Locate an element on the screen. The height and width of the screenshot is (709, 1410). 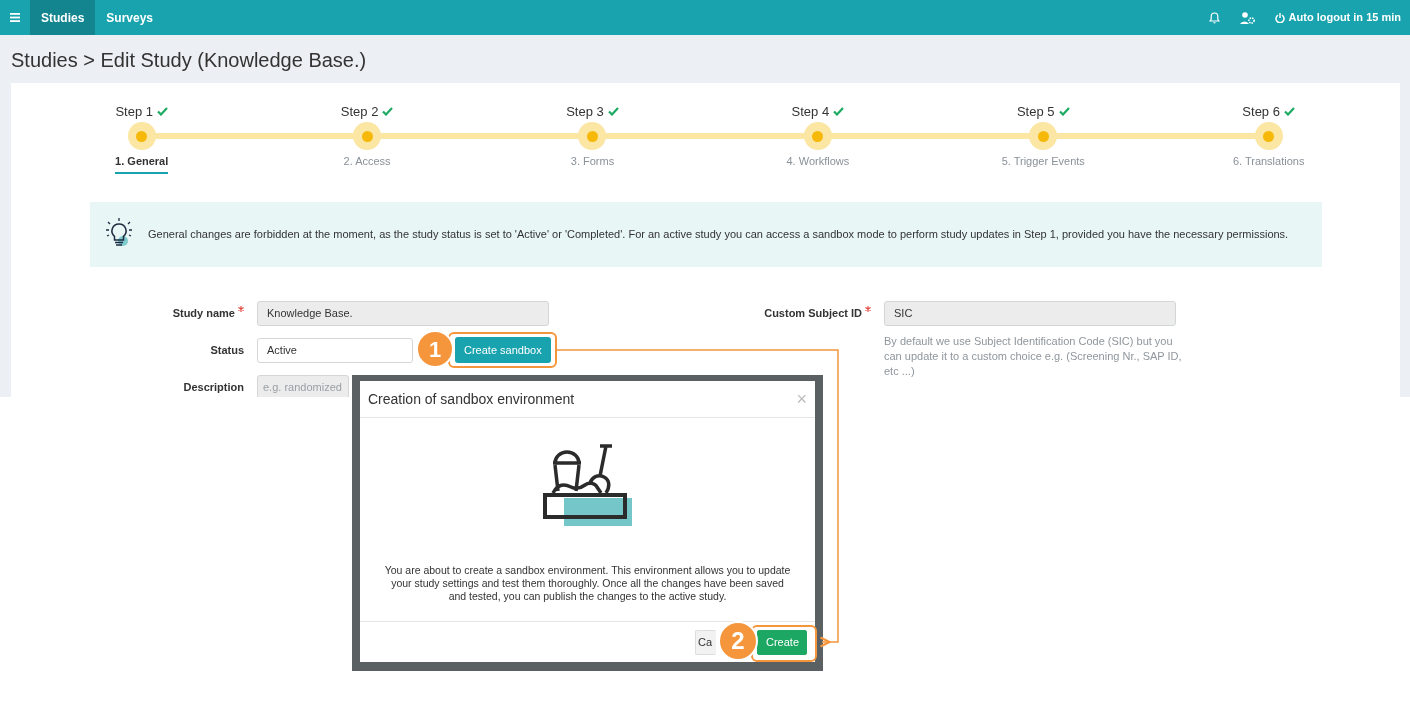
step-number: Step 5 is located at coordinates (1035, 111).